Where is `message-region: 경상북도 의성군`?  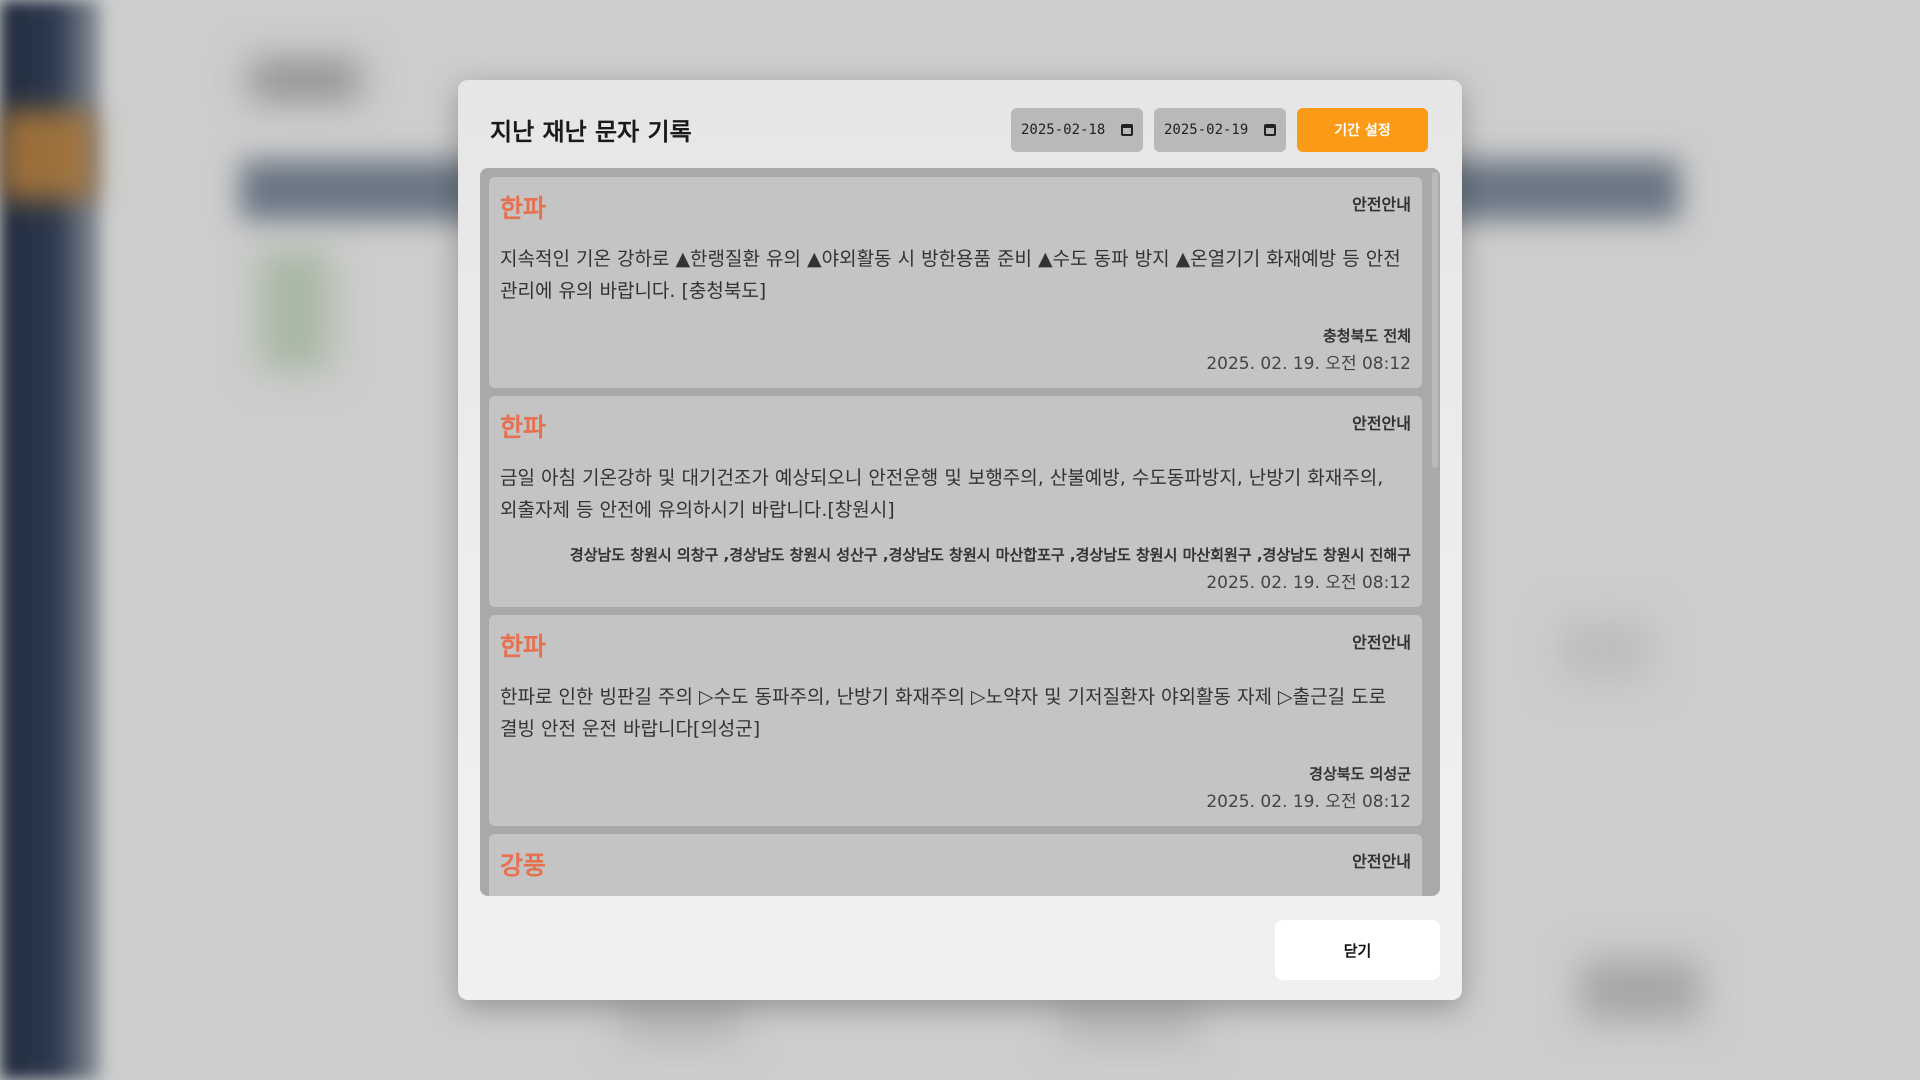
message-region: 경상북도 의성군 is located at coordinates (1360, 774).